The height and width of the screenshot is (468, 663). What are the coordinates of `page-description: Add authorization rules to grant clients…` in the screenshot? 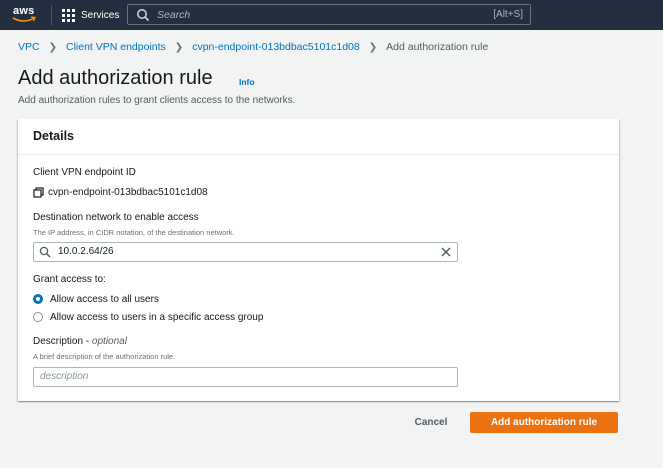 It's located at (157, 100).